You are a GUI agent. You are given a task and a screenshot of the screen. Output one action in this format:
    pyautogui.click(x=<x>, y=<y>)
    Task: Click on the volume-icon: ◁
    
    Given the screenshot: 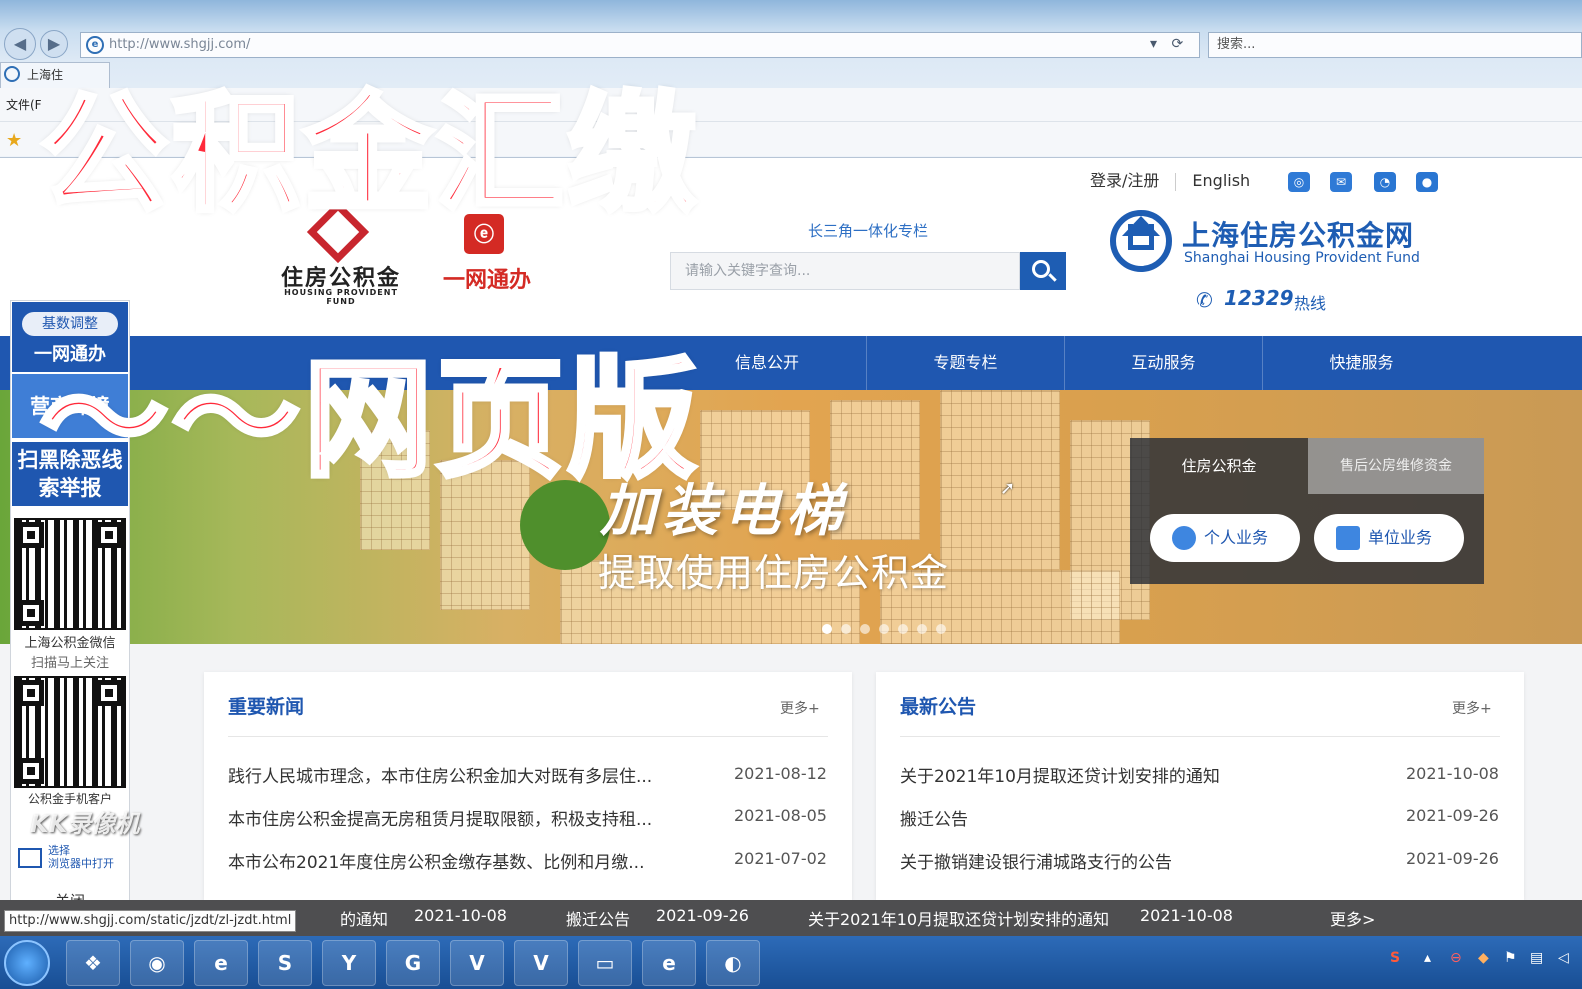 What is the action you would take?
    pyautogui.click(x=1563, y=958)
    